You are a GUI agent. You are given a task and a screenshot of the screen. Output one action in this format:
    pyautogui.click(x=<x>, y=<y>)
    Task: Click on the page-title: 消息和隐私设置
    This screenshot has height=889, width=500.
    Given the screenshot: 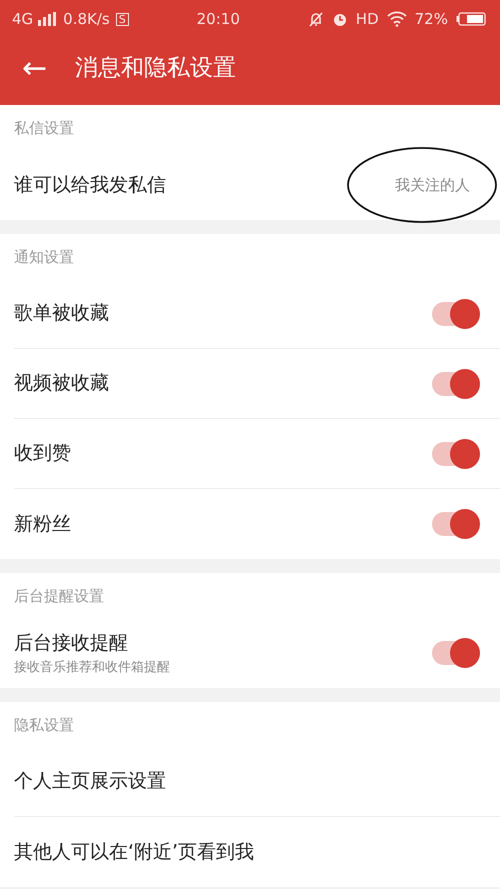 What is the action you would take?
    pyautogui.click(x=155, y=69)
    